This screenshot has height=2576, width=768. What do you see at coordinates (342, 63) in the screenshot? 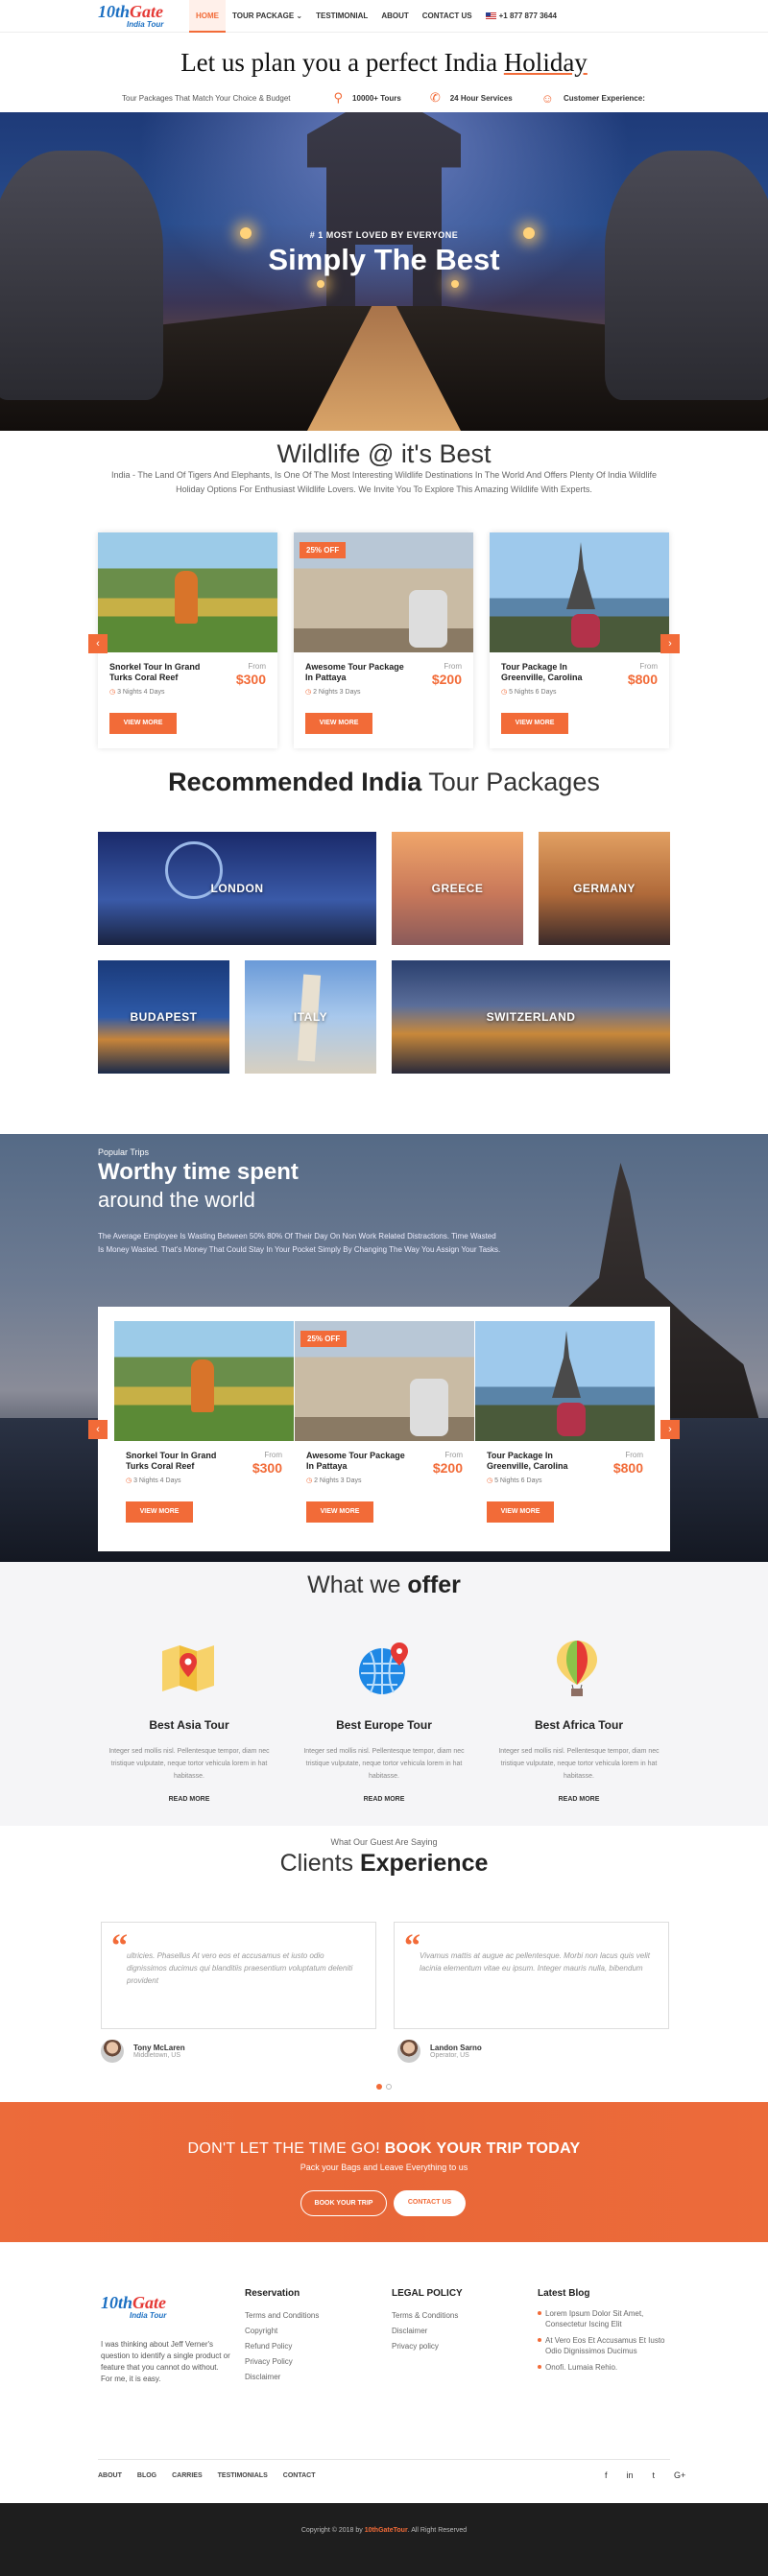
I see `headline-text: Let us plan you a perfect India` at bounding box center [342, 63].